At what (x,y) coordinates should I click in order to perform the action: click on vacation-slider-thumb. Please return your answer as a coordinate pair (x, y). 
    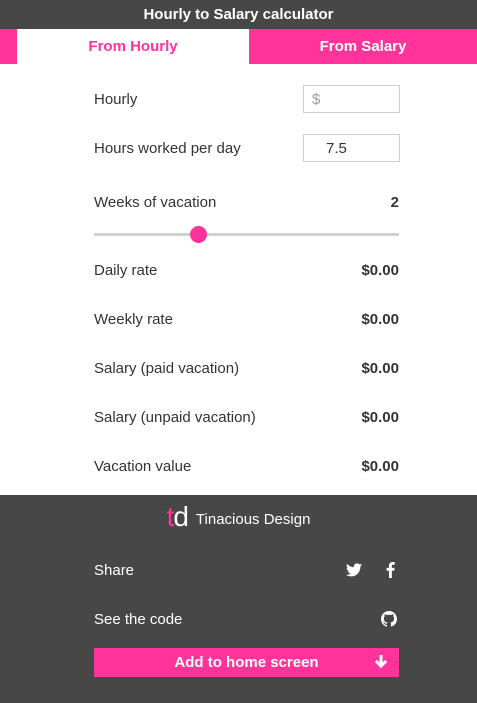
    Looking at the image, I should click on (198, 234).